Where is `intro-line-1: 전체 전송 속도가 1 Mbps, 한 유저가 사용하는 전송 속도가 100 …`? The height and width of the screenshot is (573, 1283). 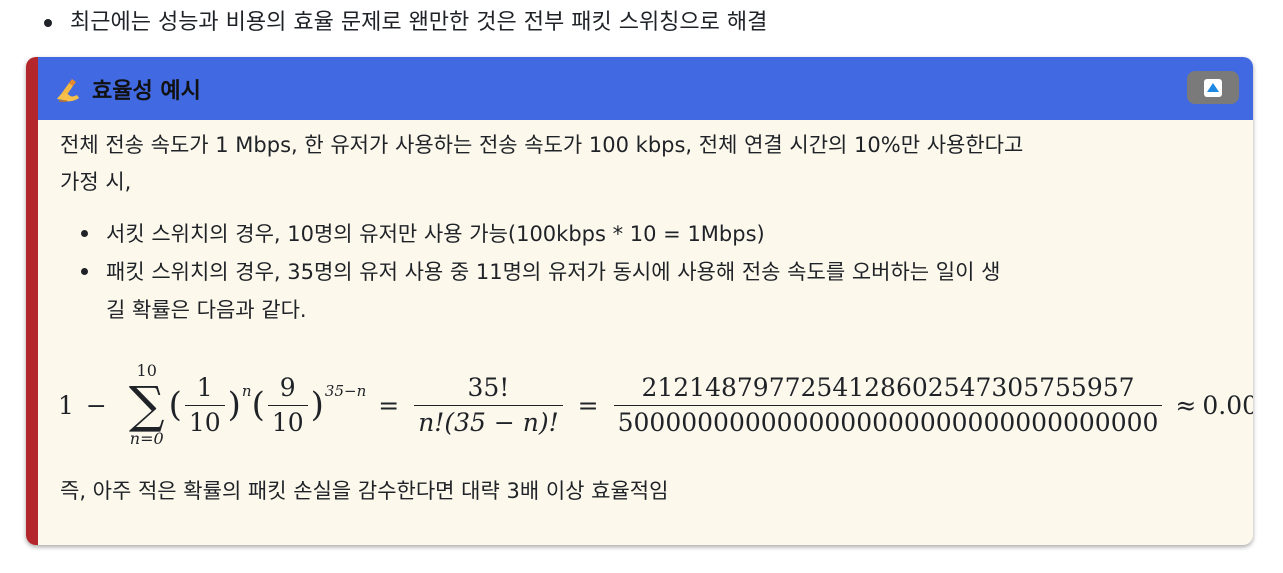 intro-line-1: 전체 전송 속도가 1 Mbps, 한 유저가 사용하는 전송 속도가 100 … is located at coordinates (542, 145).